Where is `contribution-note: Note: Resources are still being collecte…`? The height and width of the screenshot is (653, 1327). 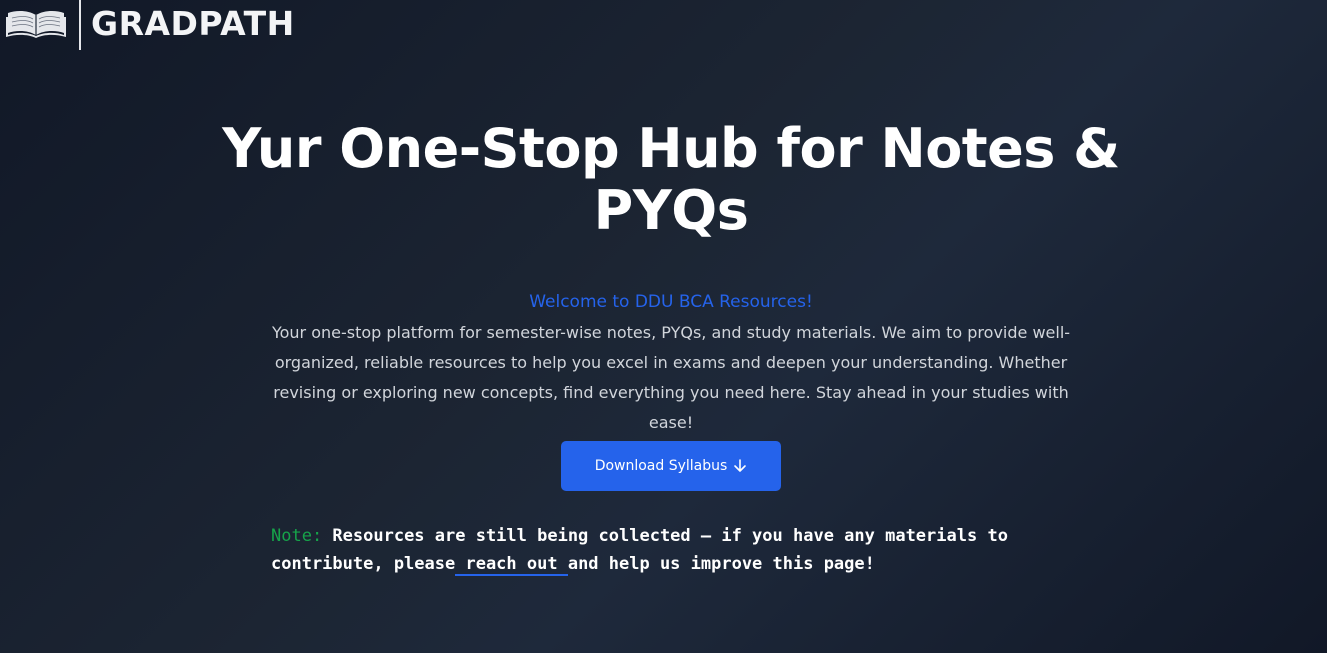
contribution-note: Note: Resources are still being collecte… is located at coordinates (681, 550).